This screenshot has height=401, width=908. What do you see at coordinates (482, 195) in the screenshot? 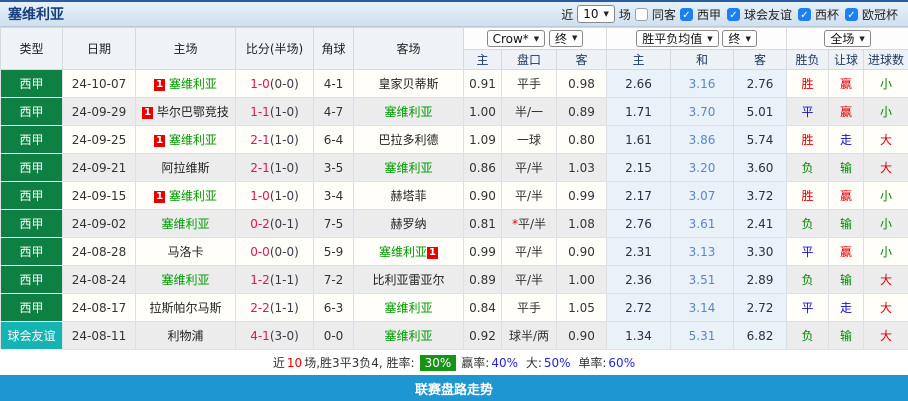
I see `home-odds-cell: 0.90` at bounding box center [482, 195].